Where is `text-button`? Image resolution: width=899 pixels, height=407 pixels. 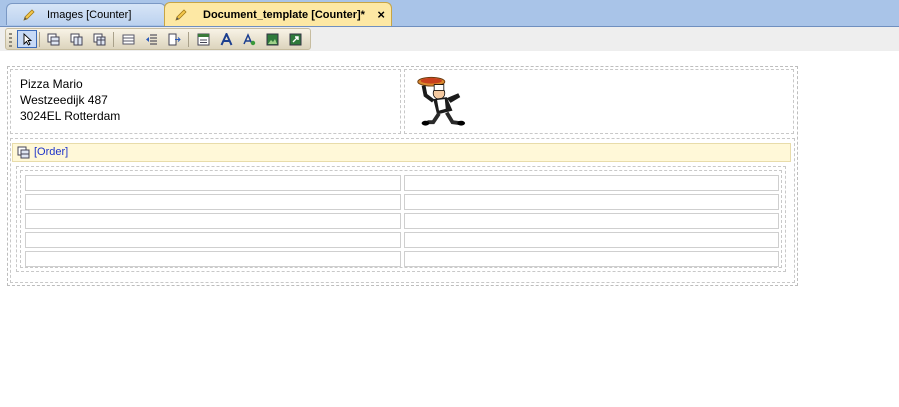
text-button is located at coordinates (226, 39).